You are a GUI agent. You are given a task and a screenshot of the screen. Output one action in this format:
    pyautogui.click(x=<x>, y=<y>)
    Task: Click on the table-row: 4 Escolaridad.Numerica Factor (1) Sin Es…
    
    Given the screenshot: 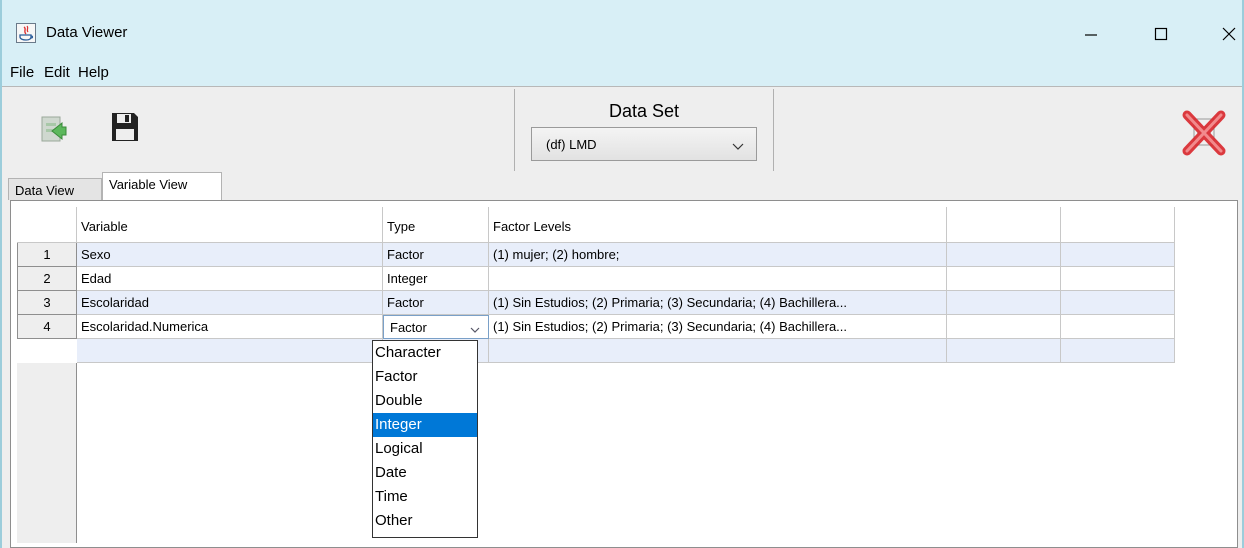 What is the action you would take?
    pyautogui.click(x=596, y=327)
    